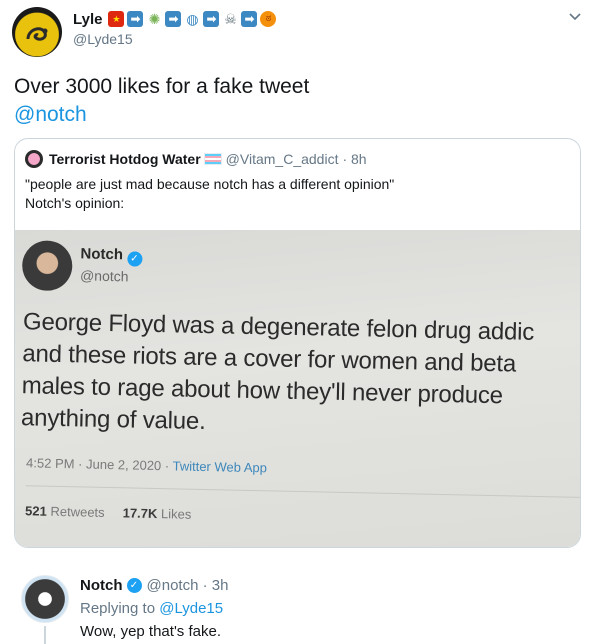 The height and width of the screenshot is (644, 604). What do you see at coordinates (354, 159) in the screenshot?
I see `quoted-tweet-time: · 8h` at bounding box center [354, 159].